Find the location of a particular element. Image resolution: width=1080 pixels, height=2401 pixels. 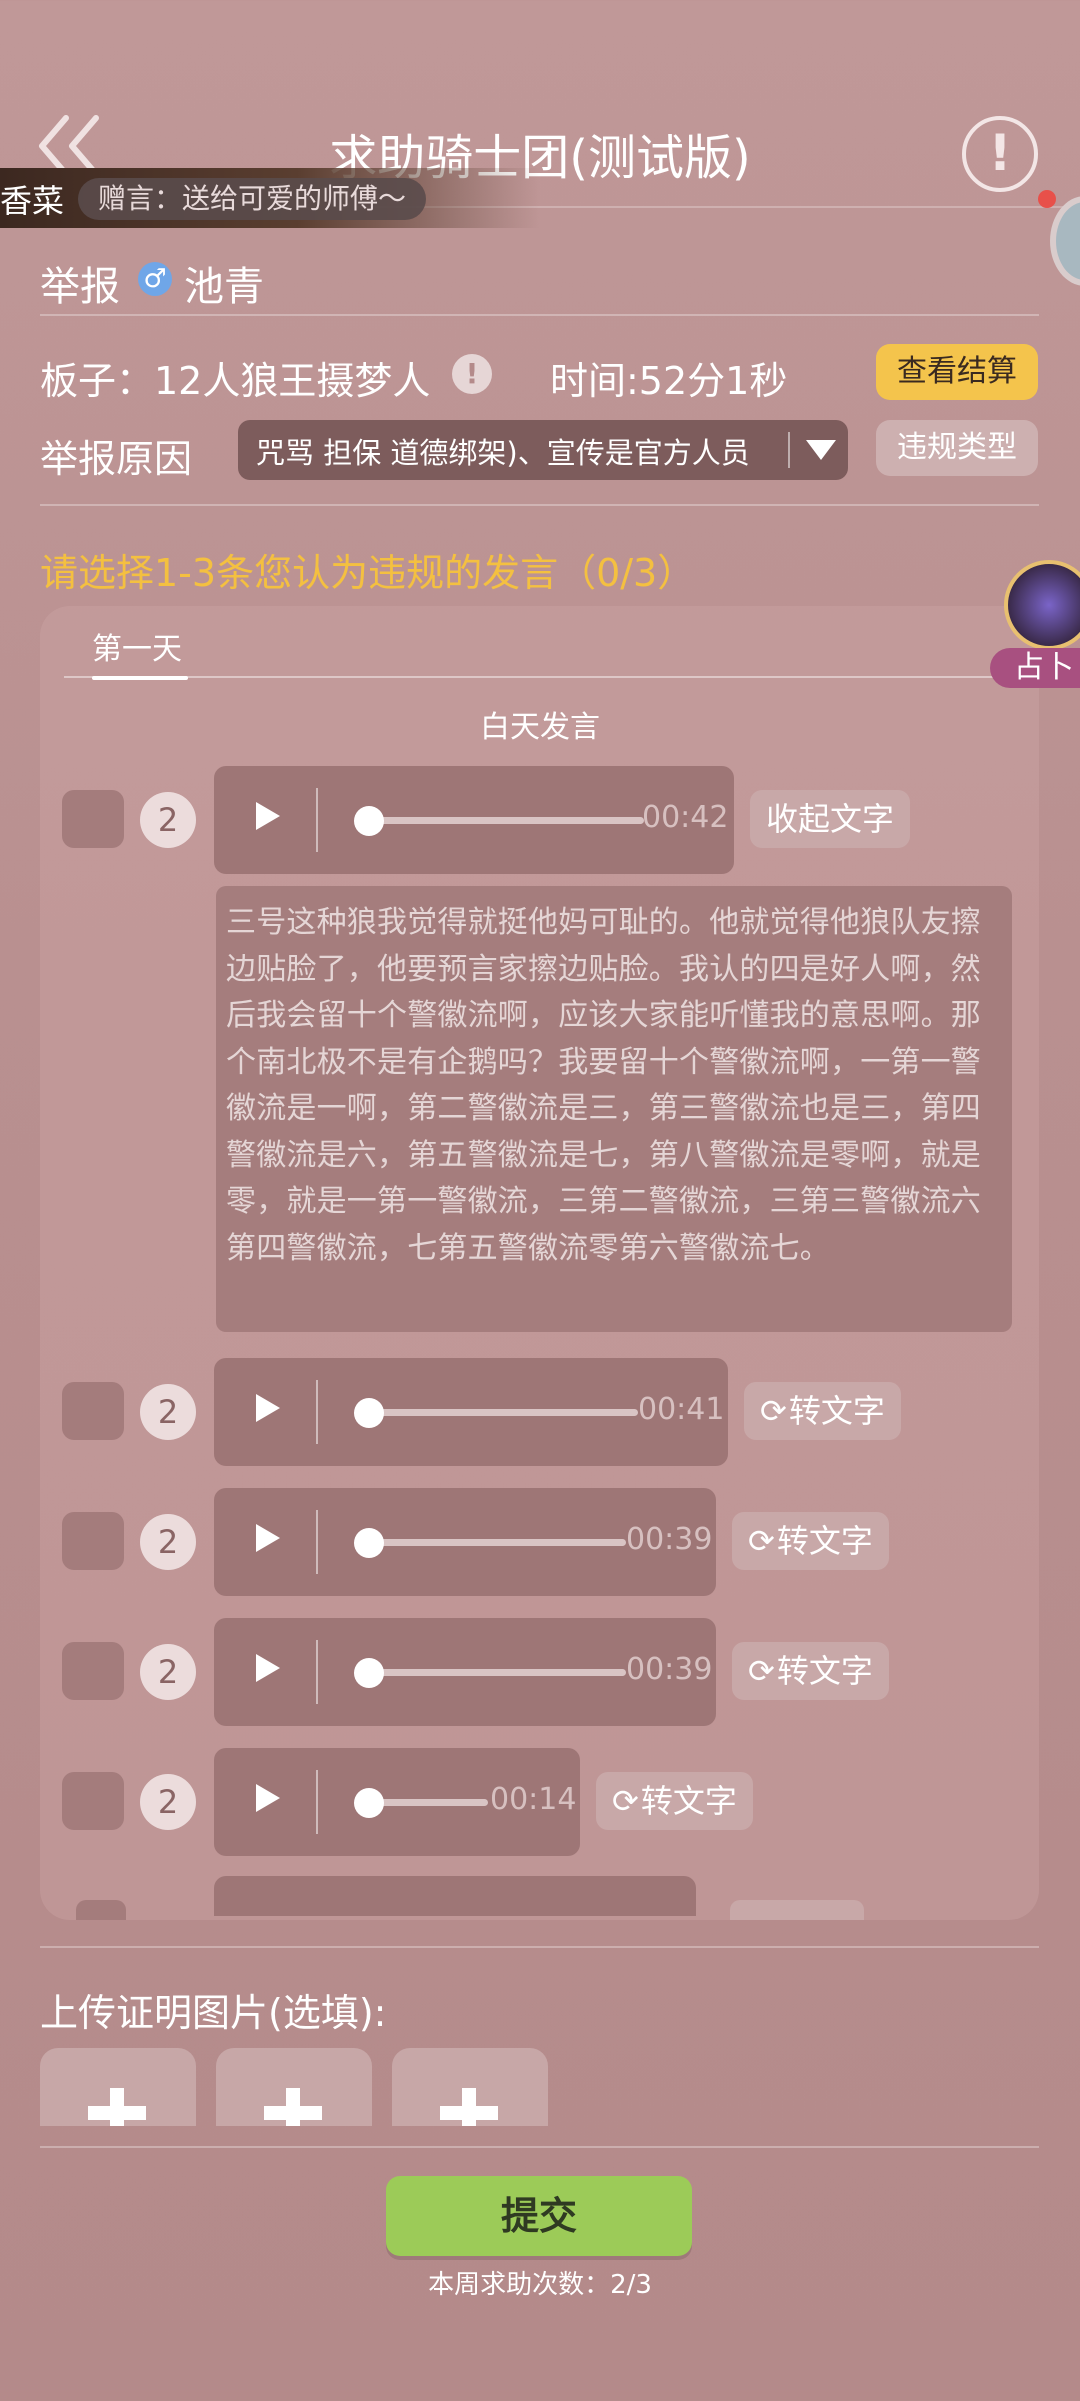

dropdown-arrow-icon is located at coordinates (821, 450).